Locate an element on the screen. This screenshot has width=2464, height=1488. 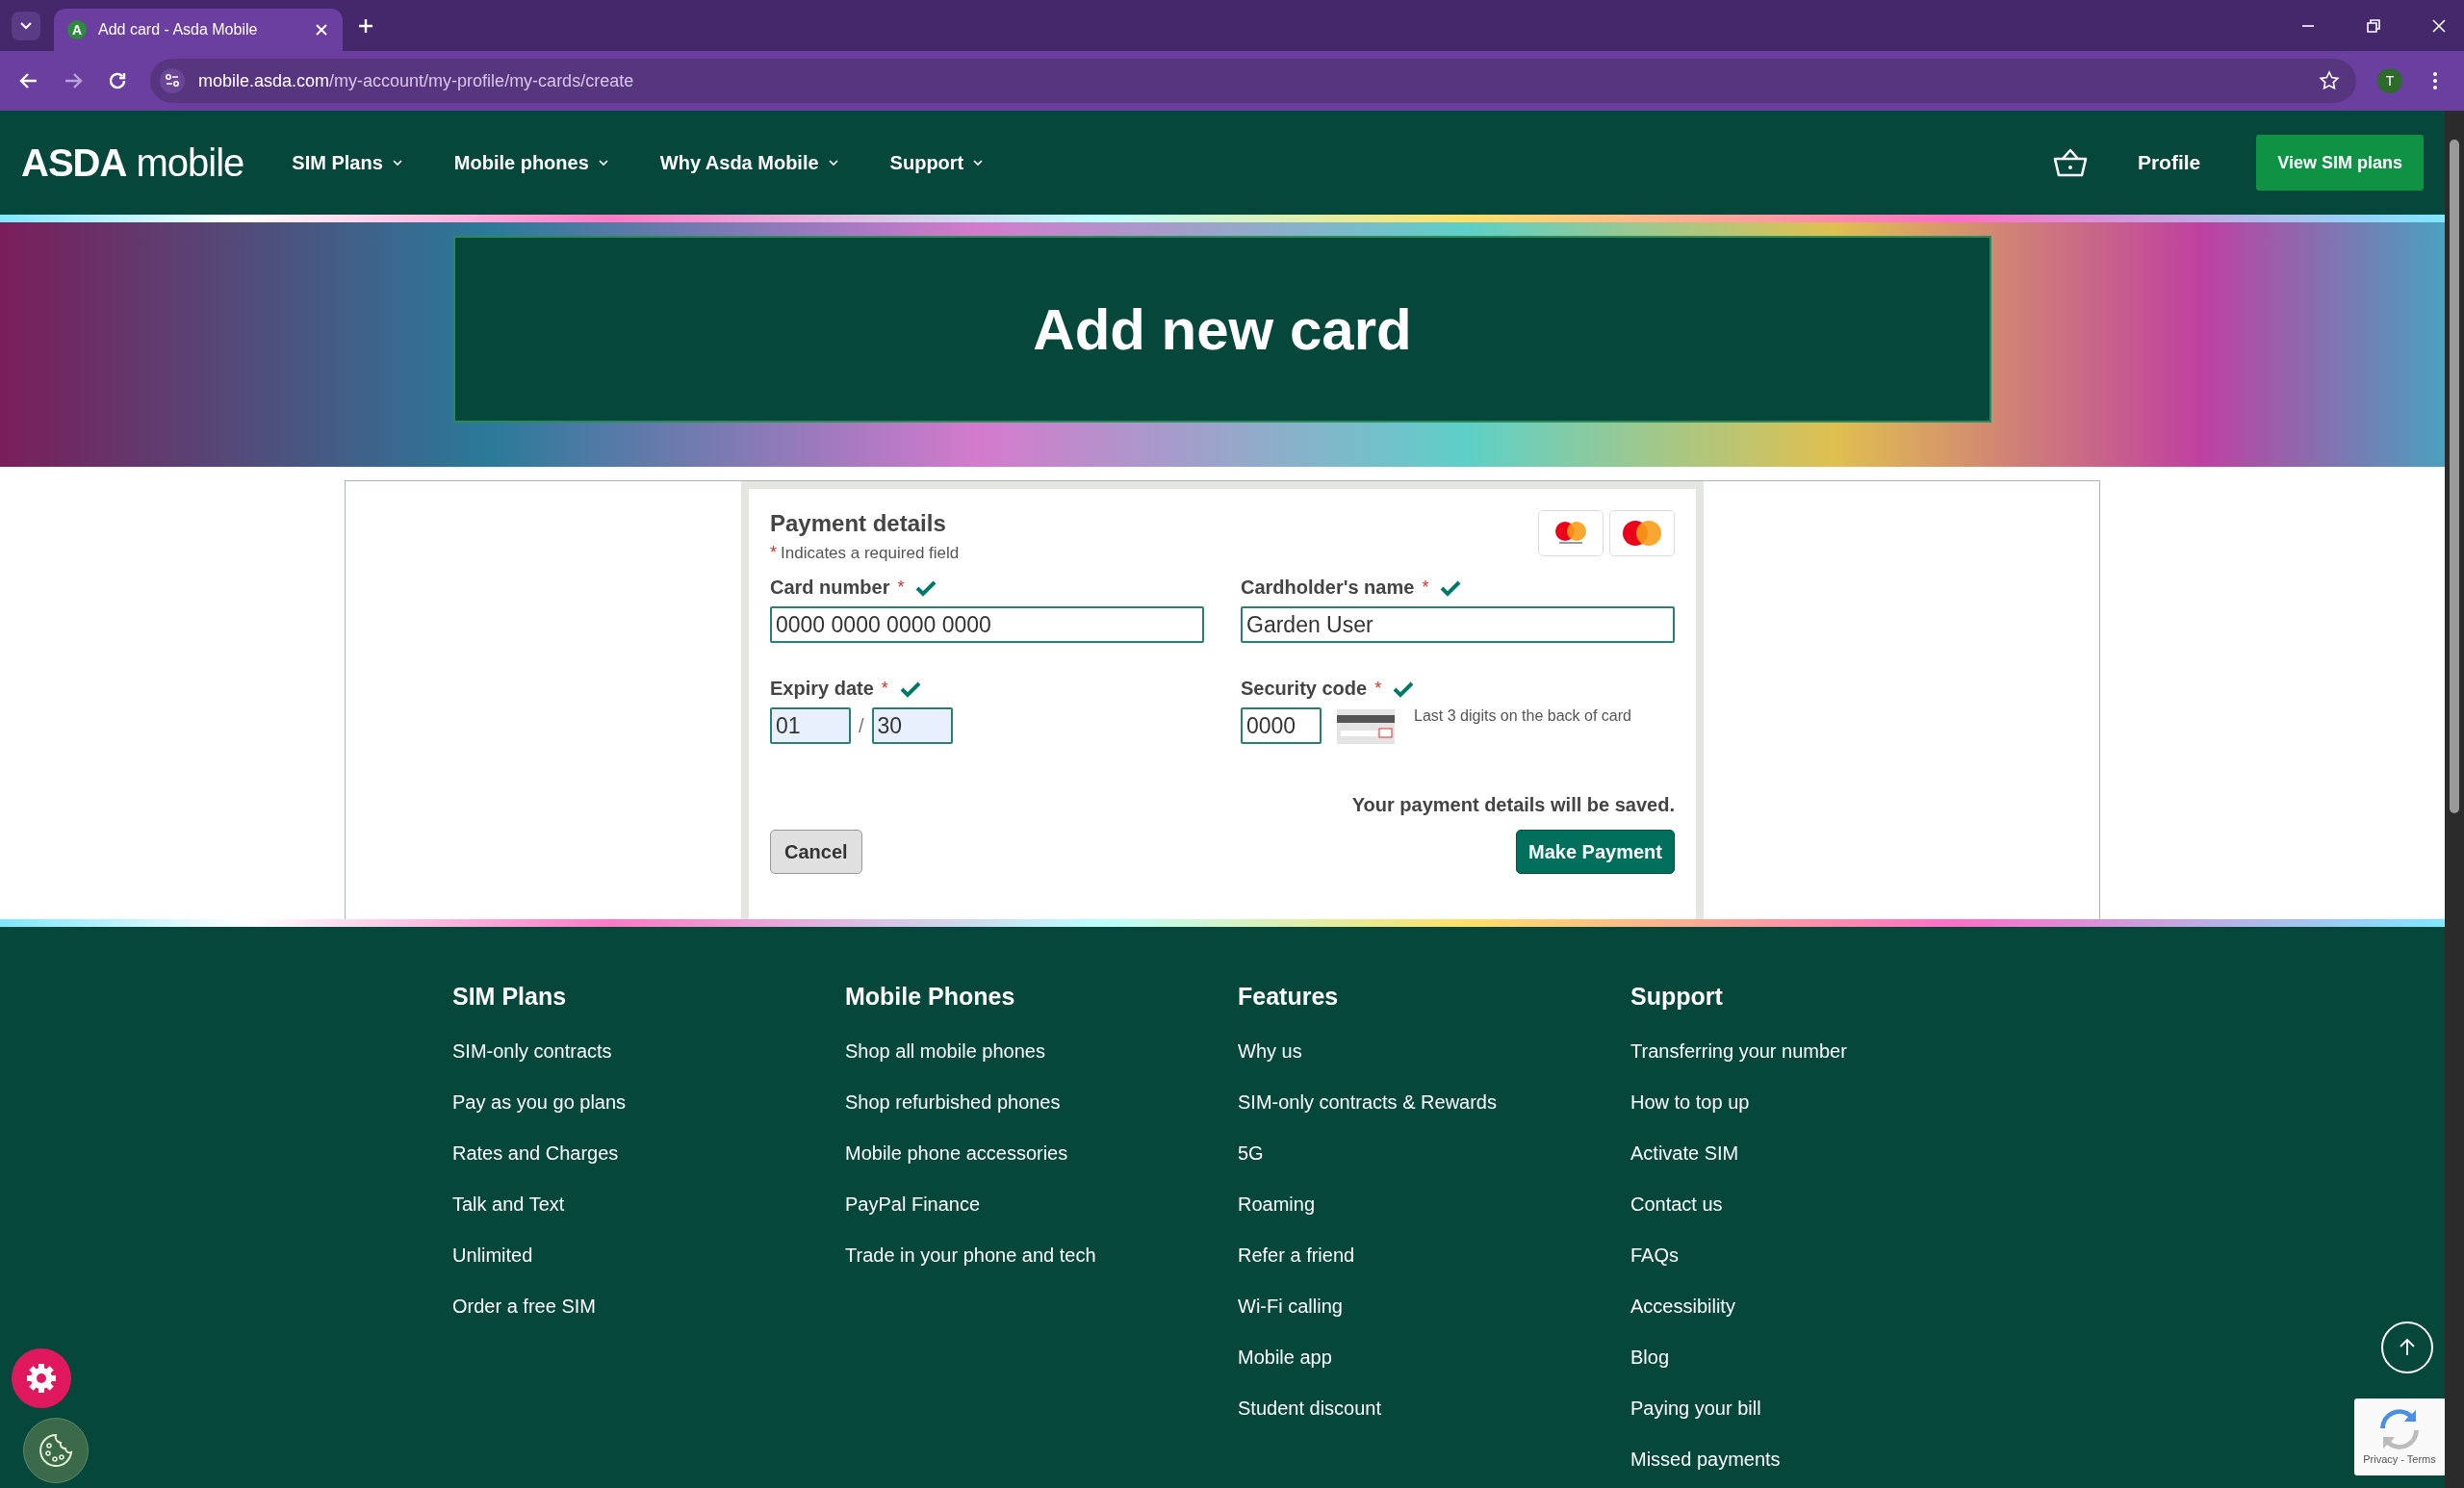
field-label: Expiry date is located at coordinates (822, 689).